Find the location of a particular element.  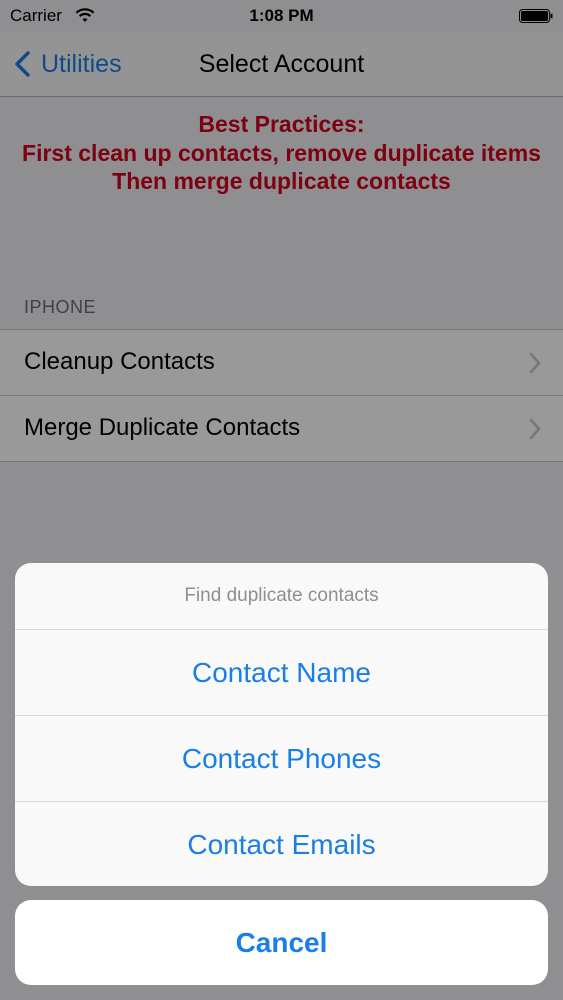

cancel-button: Cancel is located at coordinates (281, 942).